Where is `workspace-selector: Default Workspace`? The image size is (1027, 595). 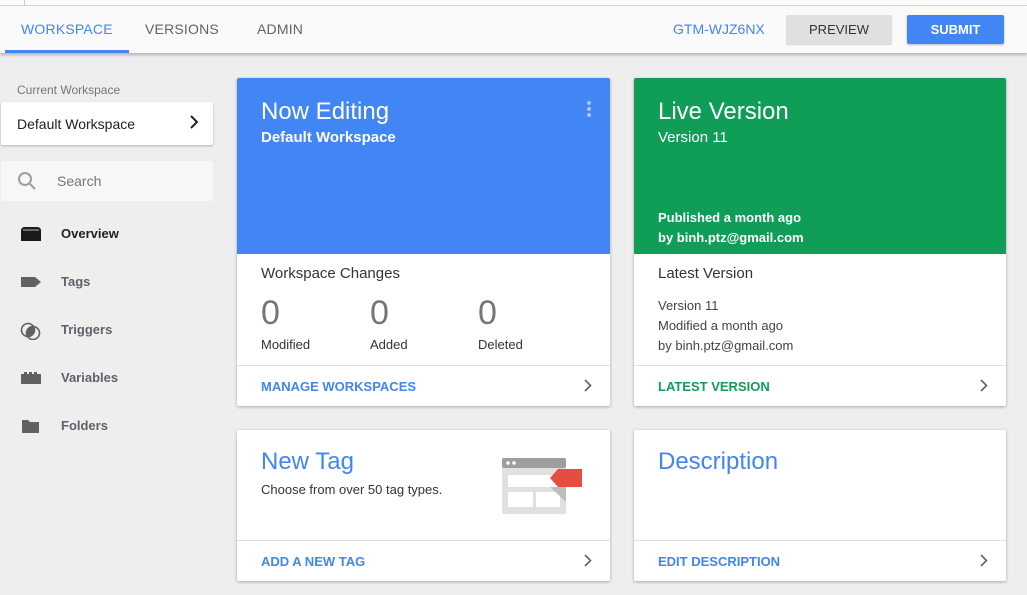 workspace-selector: Default Workspace is located at coordinates (107, 123).